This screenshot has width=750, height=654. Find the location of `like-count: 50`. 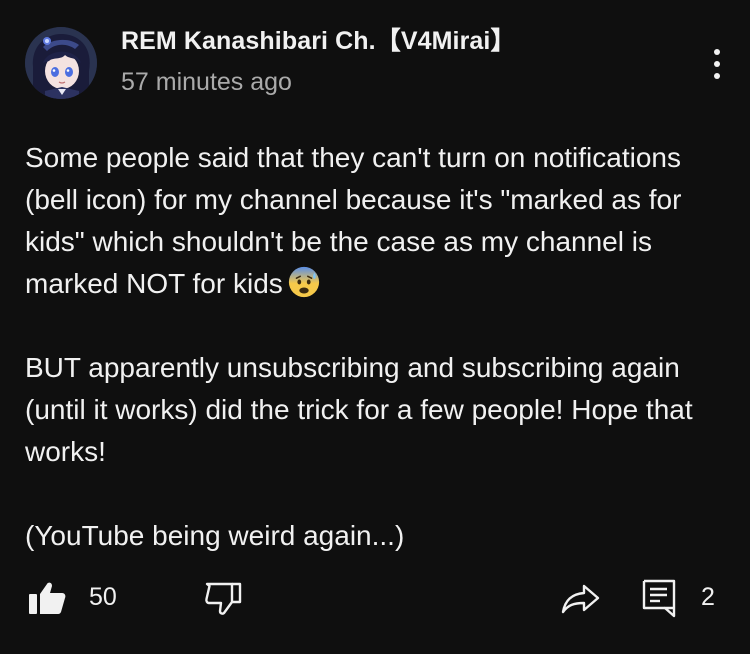

like-count: 50 is located at coordinates (103, 597).